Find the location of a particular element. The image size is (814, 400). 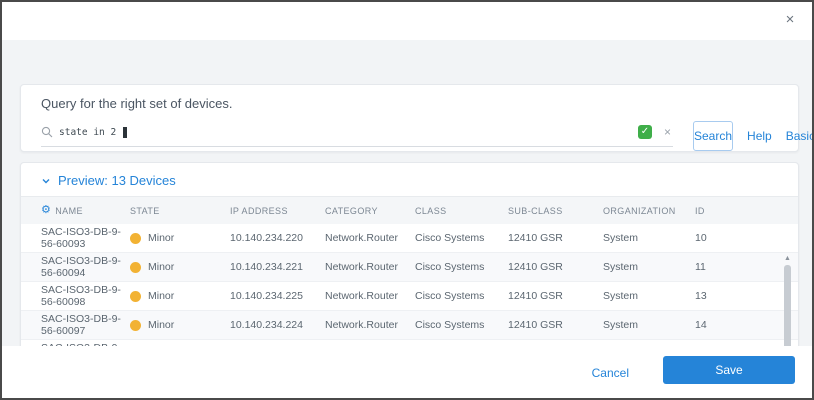

cell-name: SAC-ISO3-DB-9-56-60093 is located at coordinates (81, 238).